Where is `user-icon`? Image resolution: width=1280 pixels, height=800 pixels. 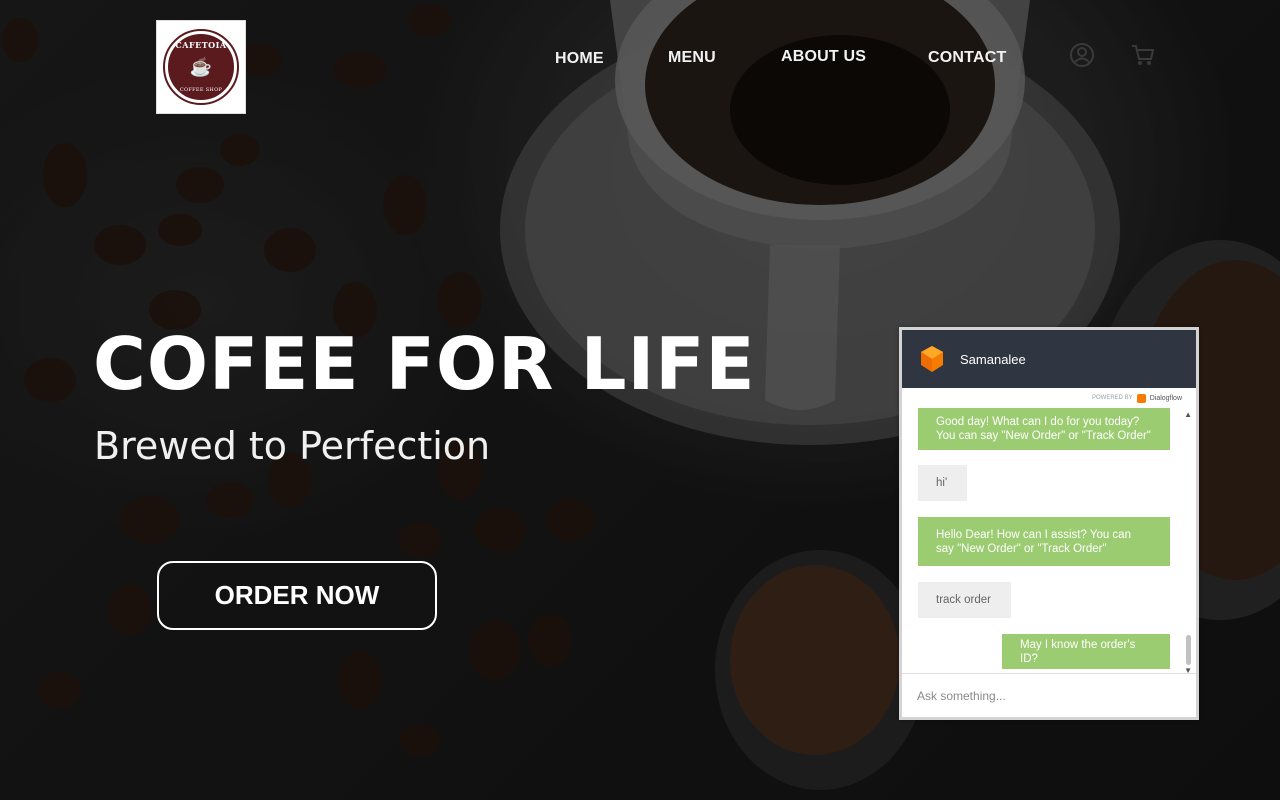 user-icon is located at coordinates (1082, 55).